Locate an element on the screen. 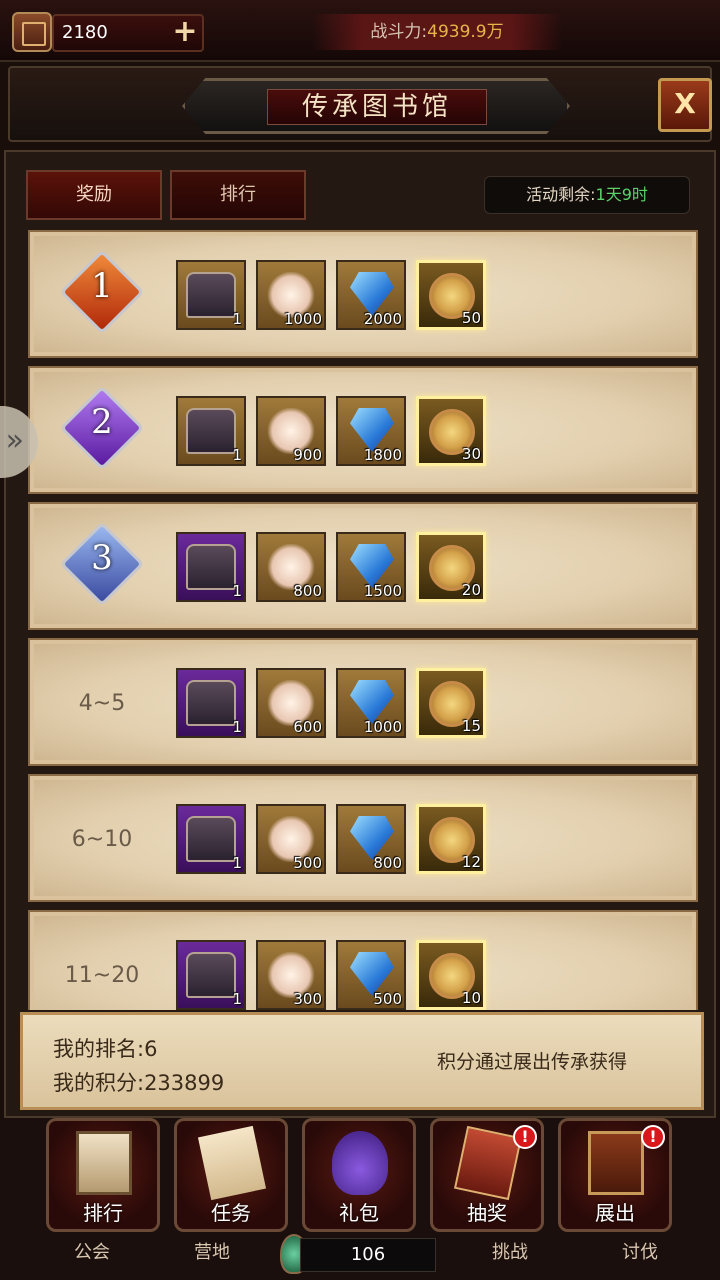  title-plate: 传承图书馆 is located at coordinates (376, 106).